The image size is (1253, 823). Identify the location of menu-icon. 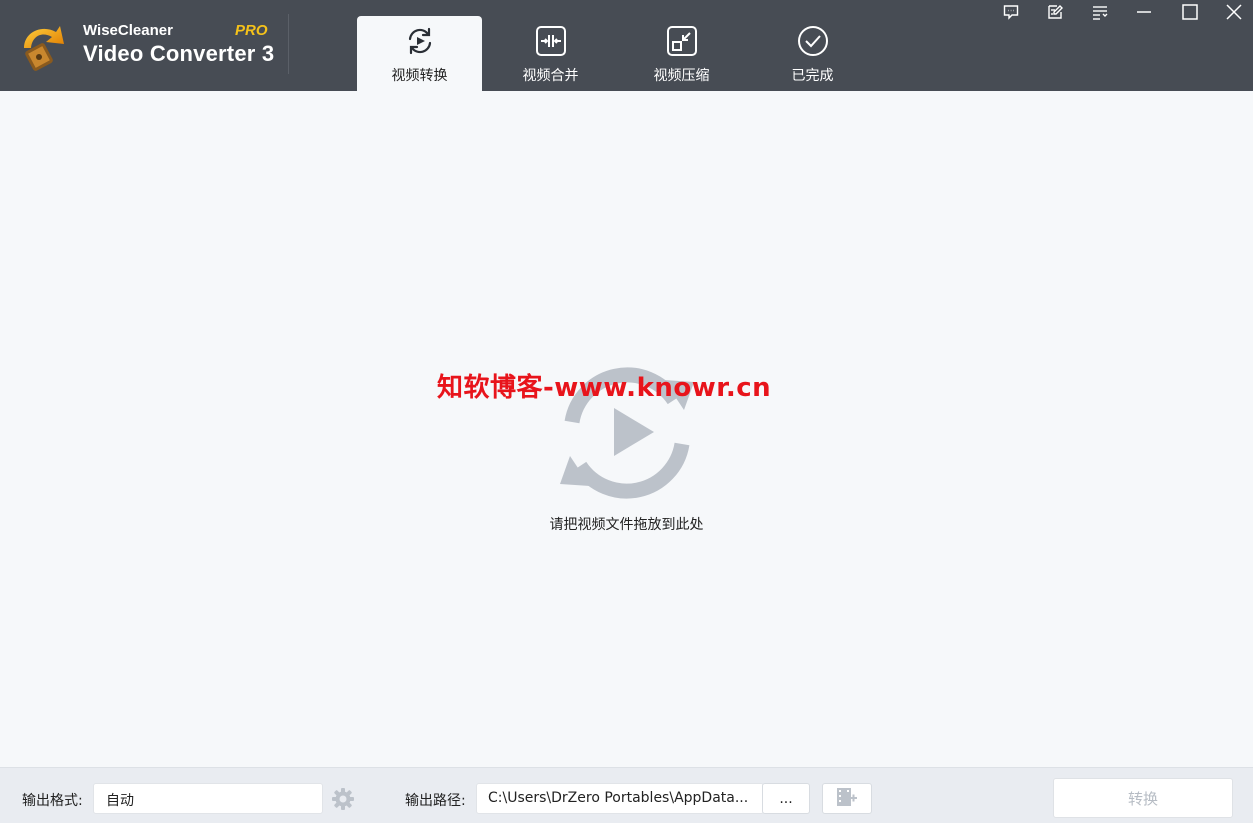
(1100, 14).